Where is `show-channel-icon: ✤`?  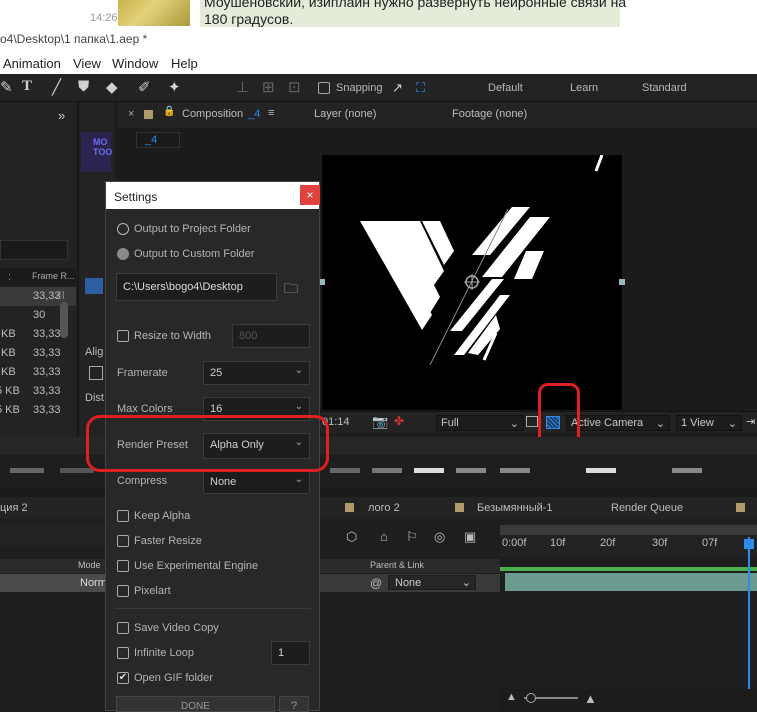
show-channel-icon: ✤ is located at coordinates (399, 421).